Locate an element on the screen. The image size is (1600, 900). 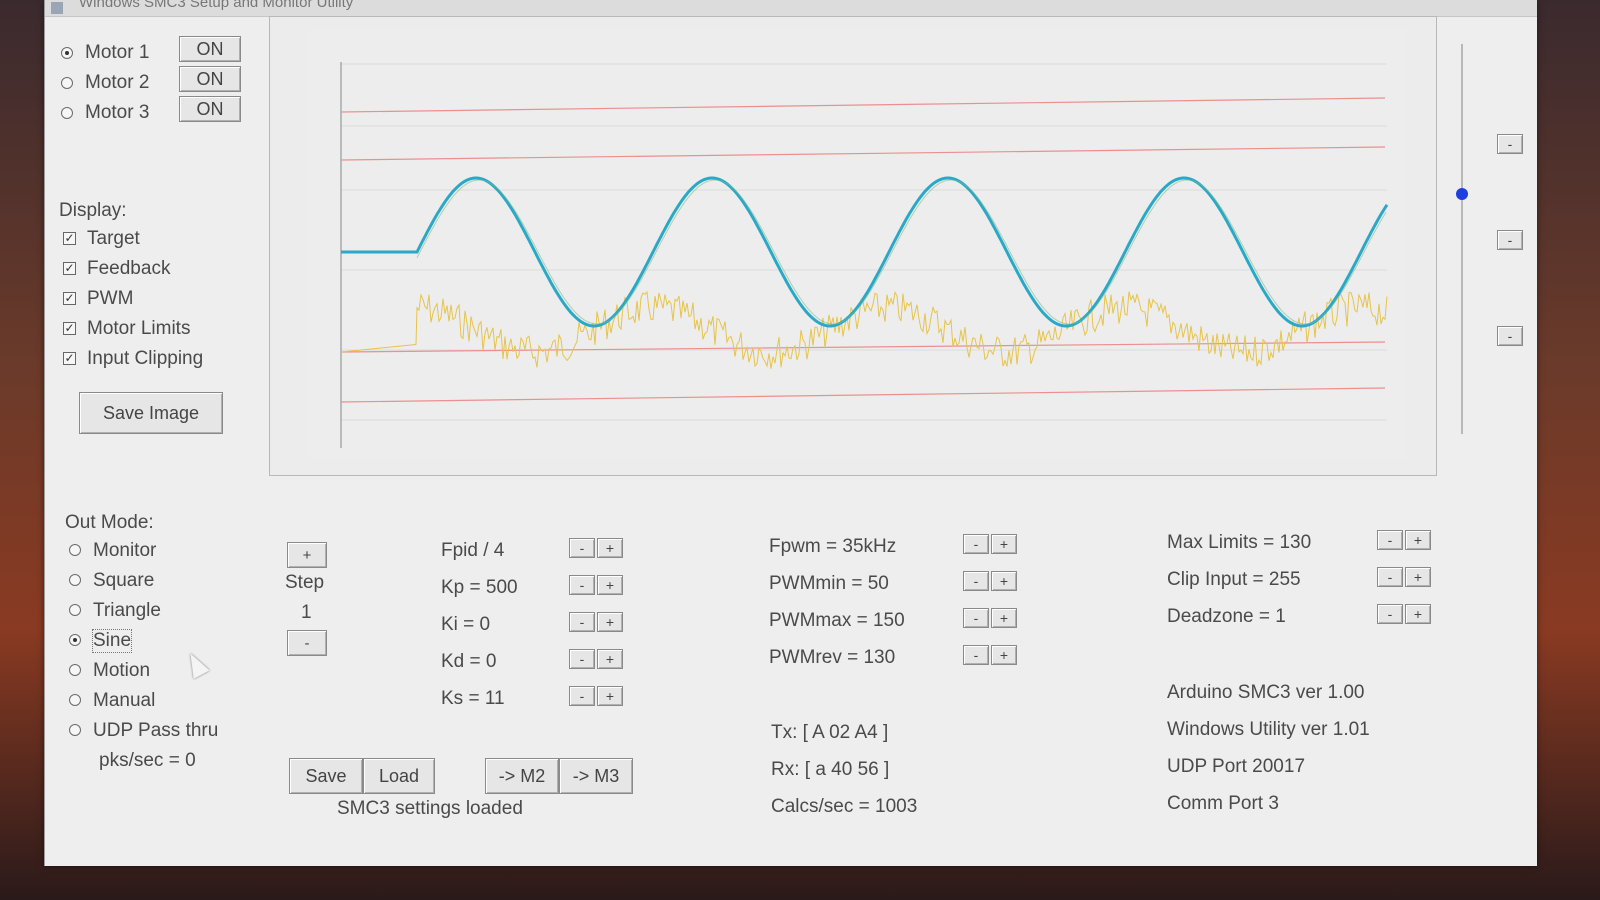
input-clipping-checkbox: ✓ is located at coordinates (69, 358).